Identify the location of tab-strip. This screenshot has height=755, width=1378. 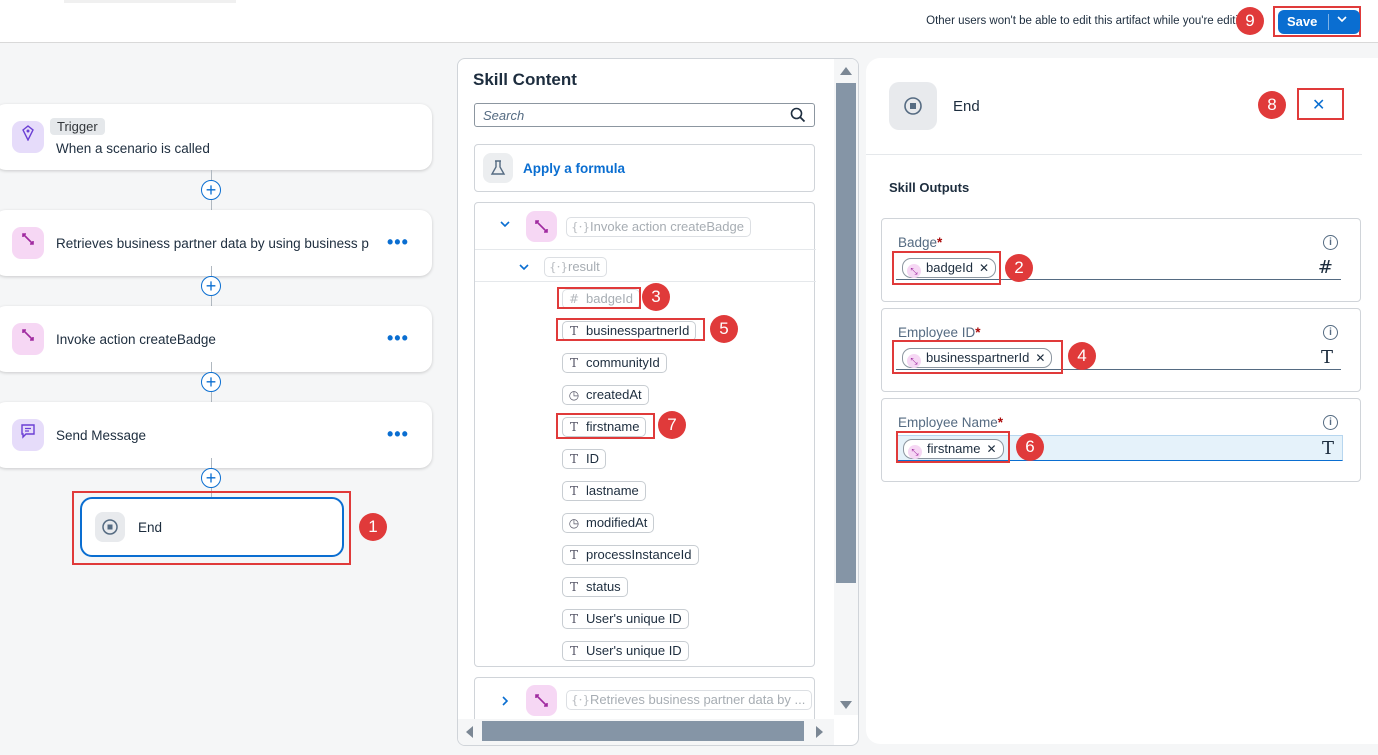
(150, 1).